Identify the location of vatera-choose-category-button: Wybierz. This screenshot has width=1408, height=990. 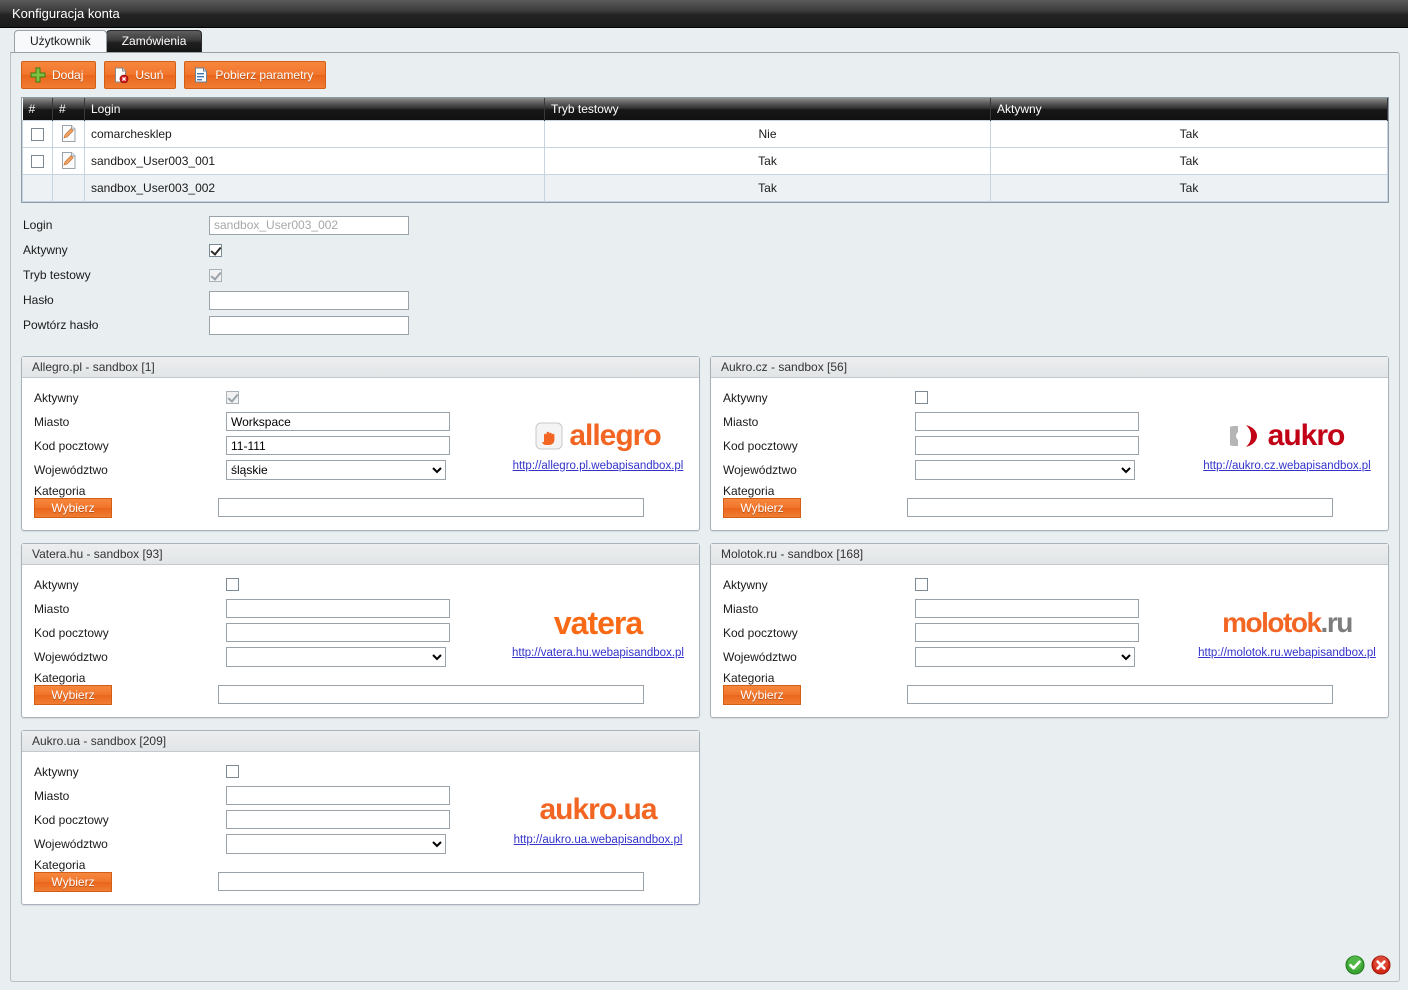
(73, 694).